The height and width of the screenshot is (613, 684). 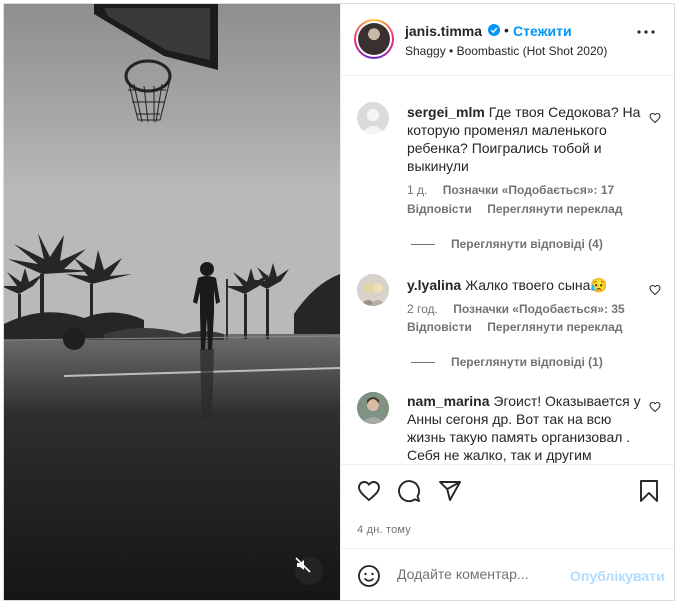 I want to click on verified-badge-icon, so click(x=494, y=30).